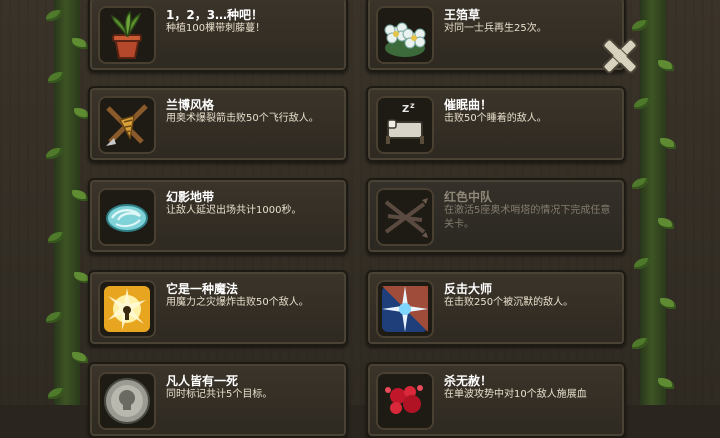 The width and height of the screenshot is (720, 438). Describe the element at coordinates (495, 28) in the screenshot. I see `achievement-description: 对同一士兵再生25次。` at that location.